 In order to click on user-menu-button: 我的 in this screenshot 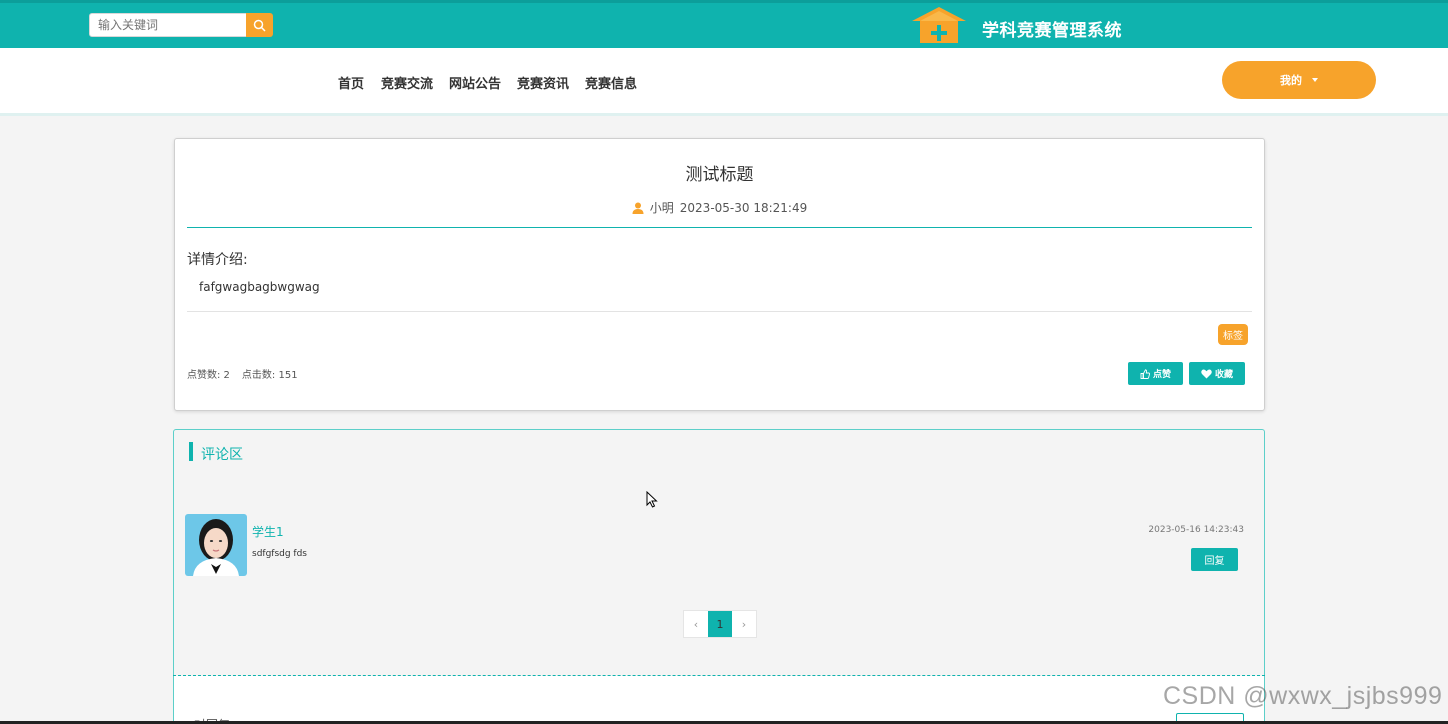, I will do `click(1299, 80)`.